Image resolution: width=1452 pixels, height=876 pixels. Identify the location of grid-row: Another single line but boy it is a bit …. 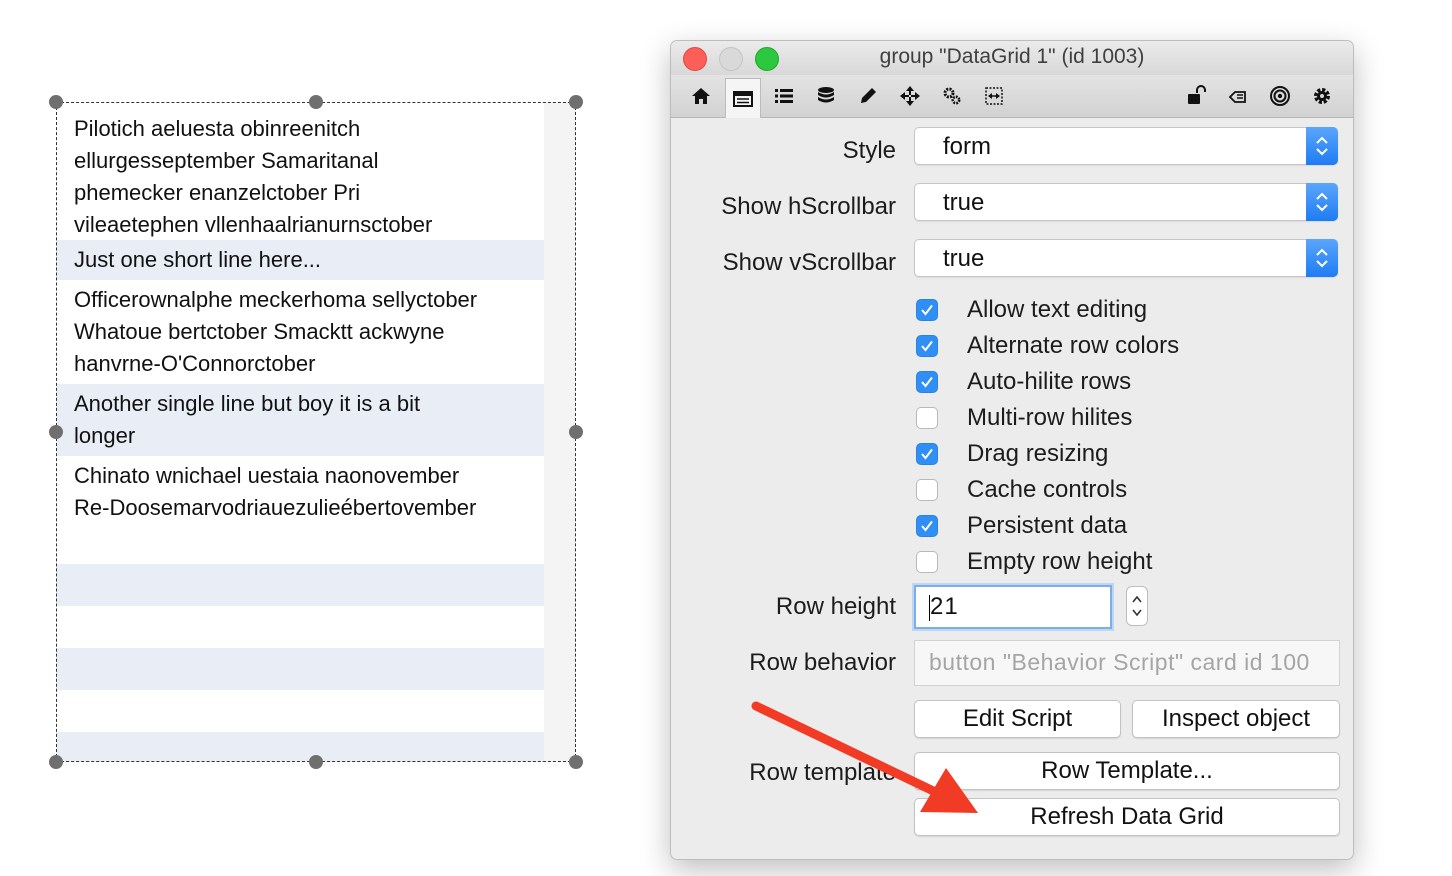
(300, 420).